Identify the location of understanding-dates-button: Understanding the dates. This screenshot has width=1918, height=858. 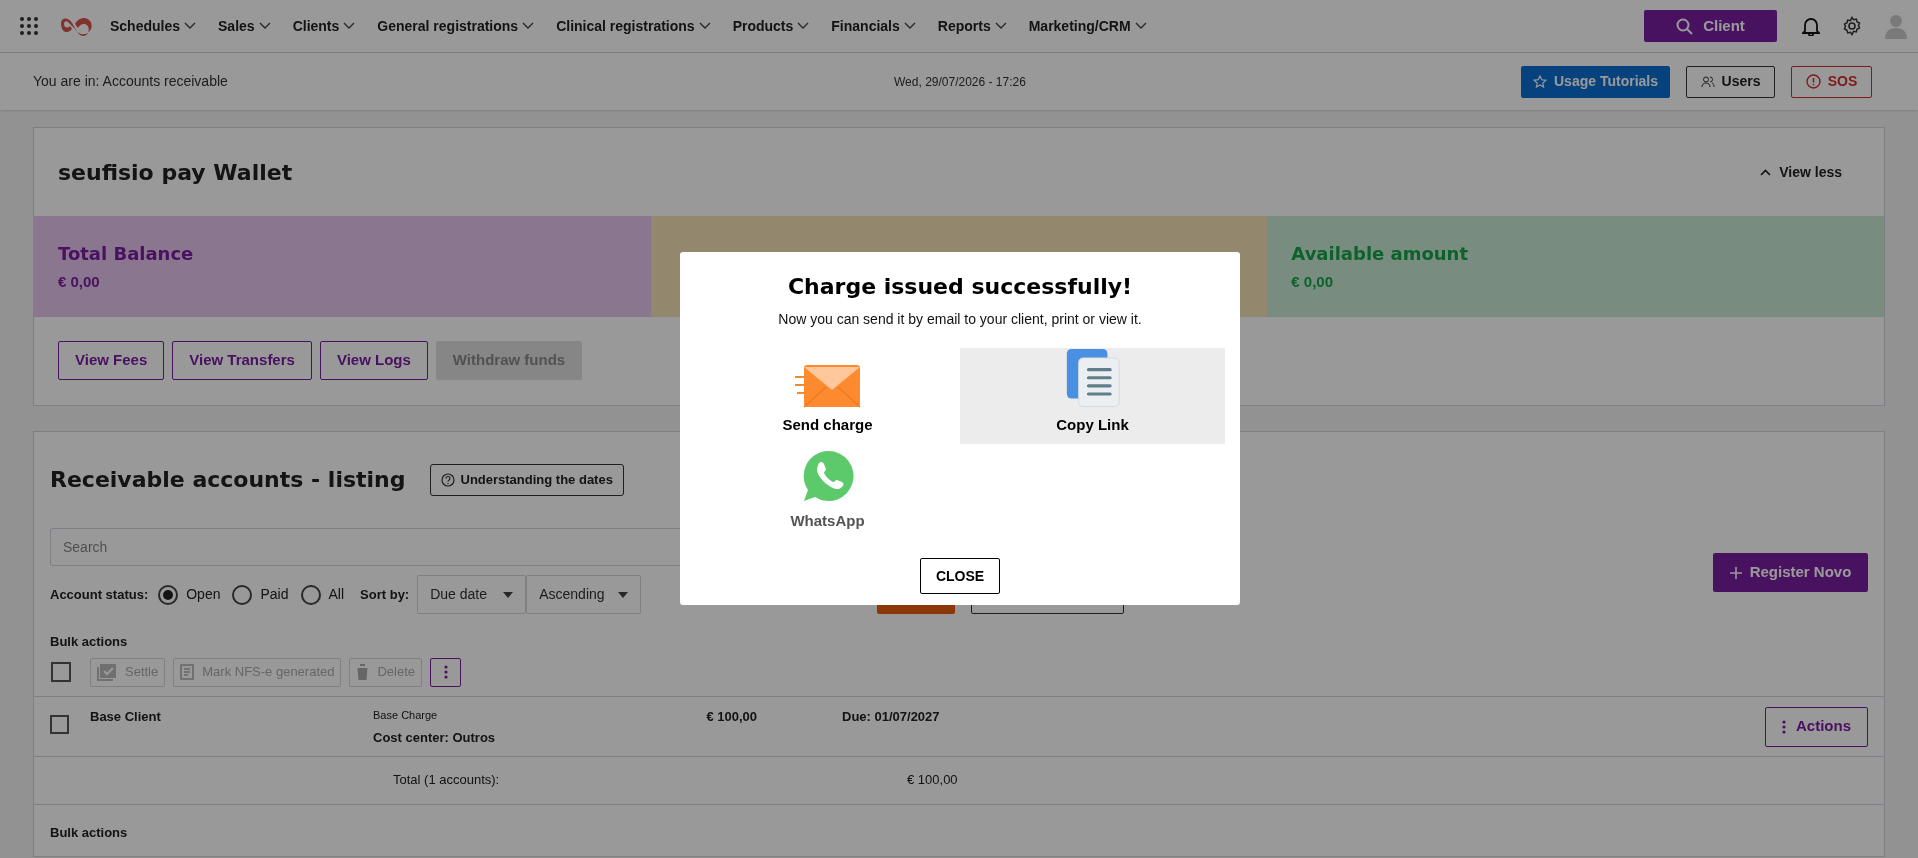
(526, 479).